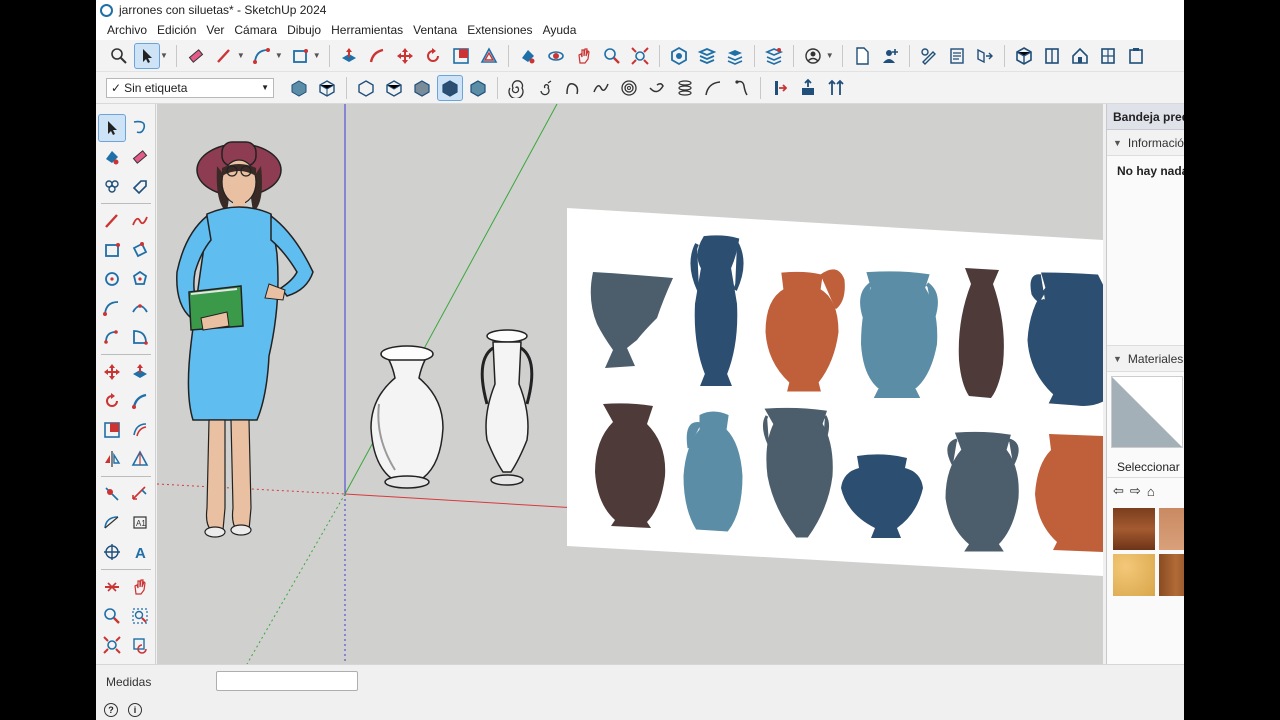 The width and height of the screenshot is (1280, 720). Describe the element at coordinates (140, 221) in the screenshot. I see `freehand-icon` at that location.